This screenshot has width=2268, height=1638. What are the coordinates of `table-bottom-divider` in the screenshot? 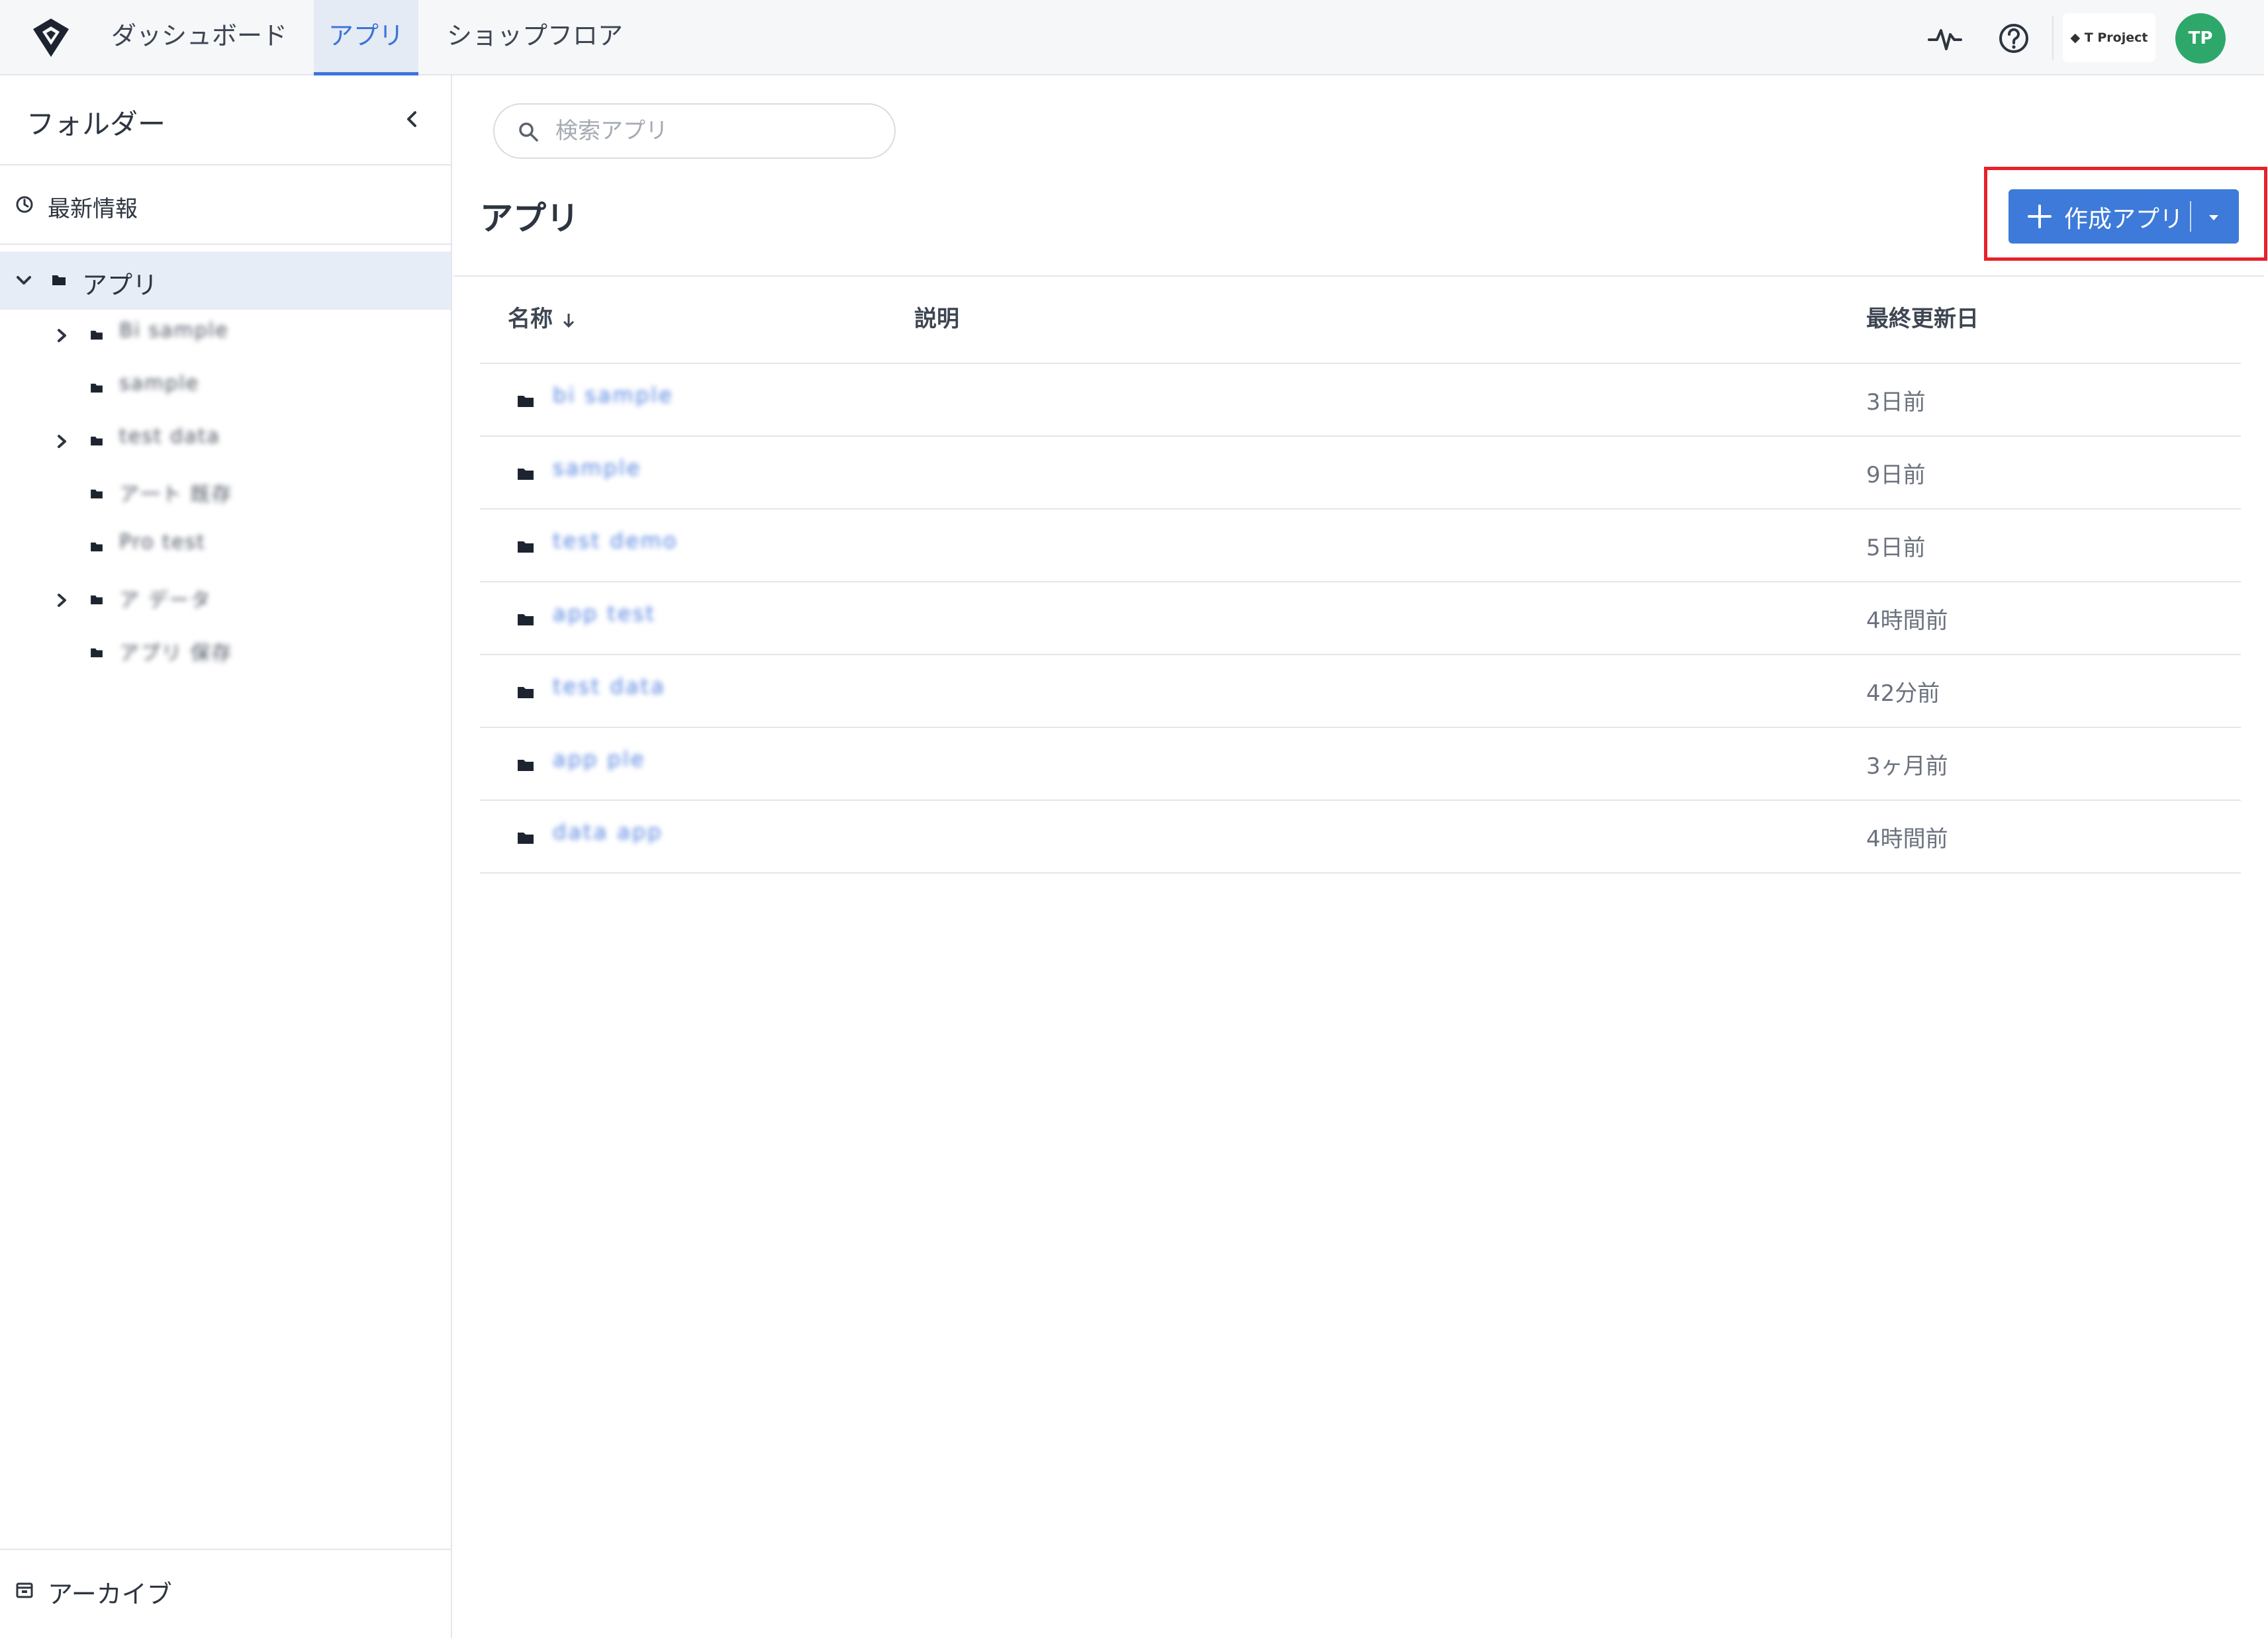 It's located at (1361, 873).